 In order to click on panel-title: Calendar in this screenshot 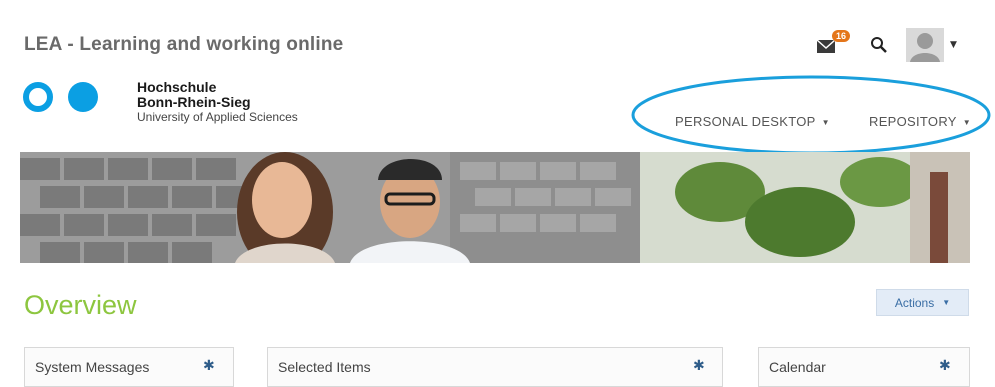, I will do `click(797, 367)`.